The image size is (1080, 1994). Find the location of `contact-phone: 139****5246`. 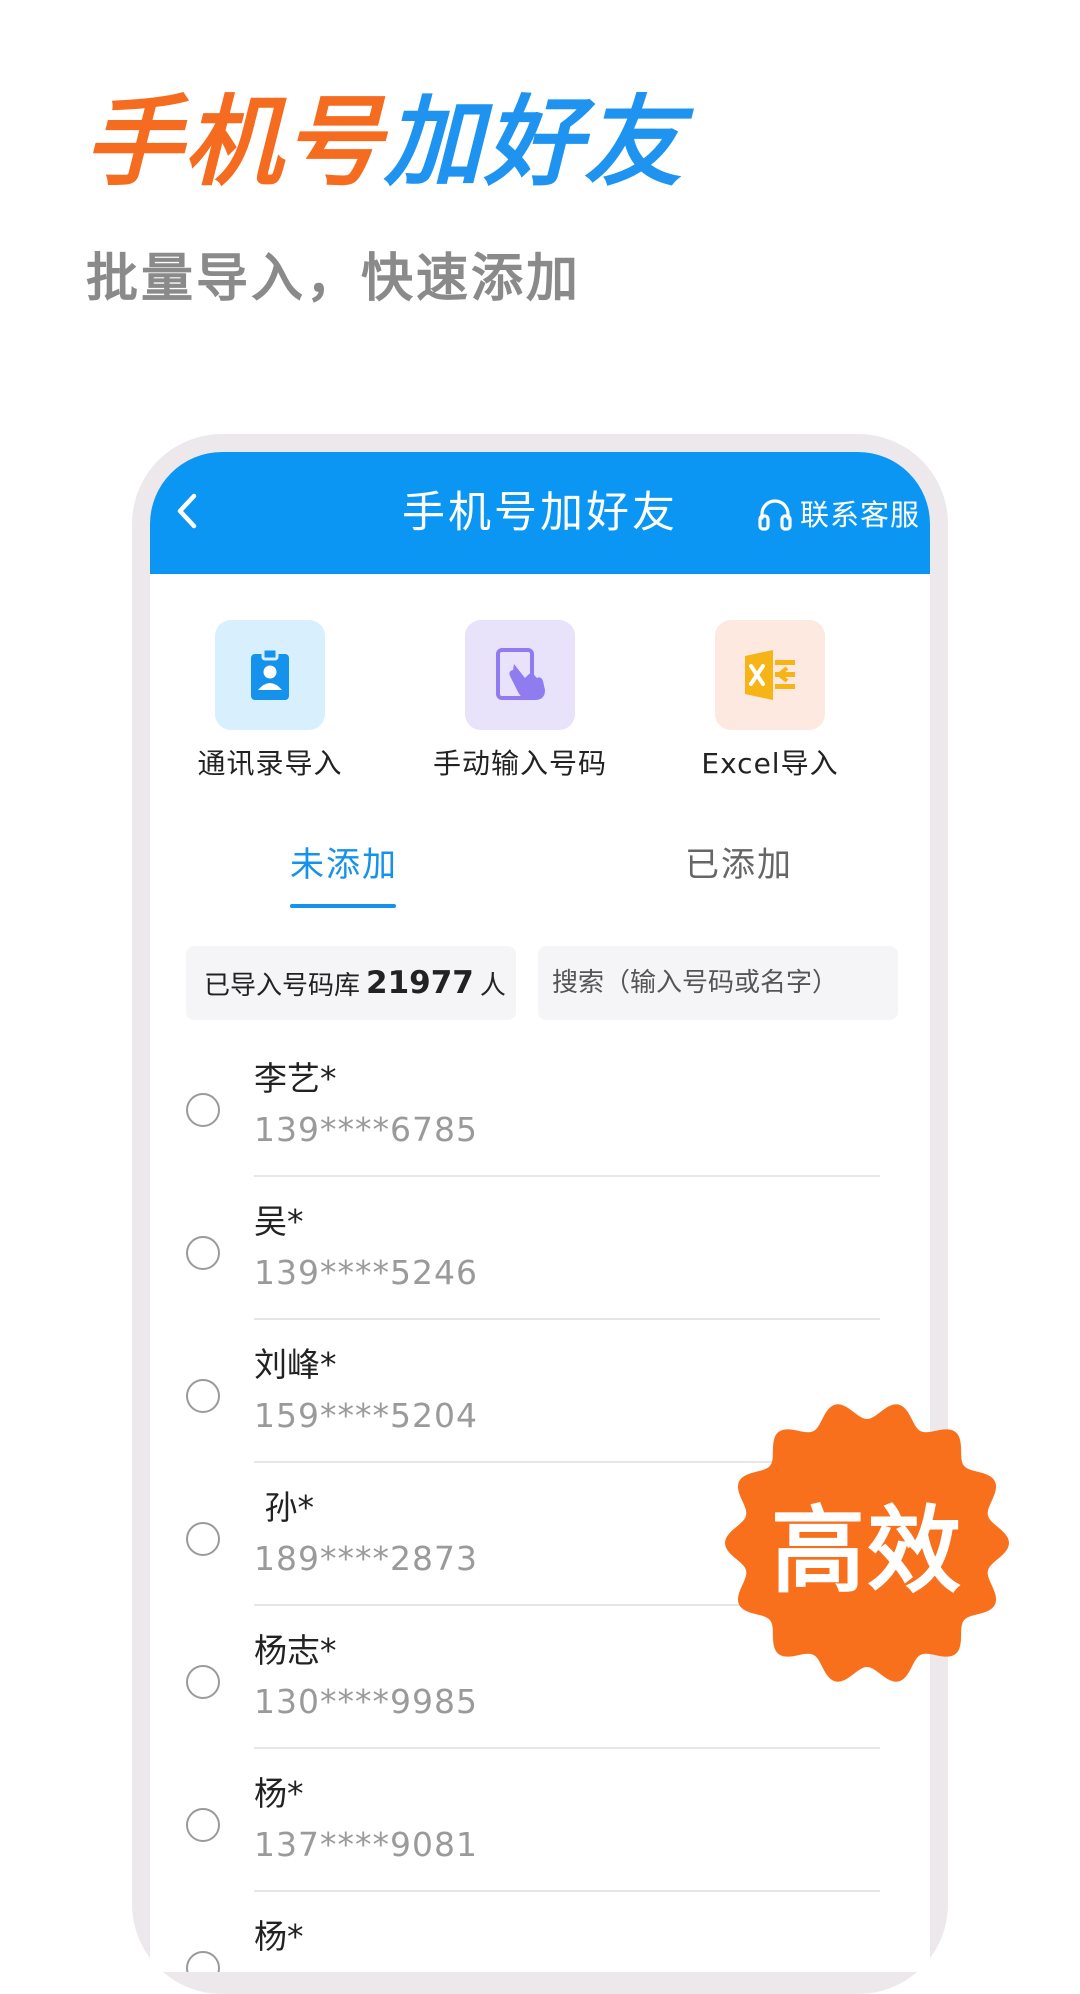

contact-phone: 139****5246 is located at coordinates (366, 1272).